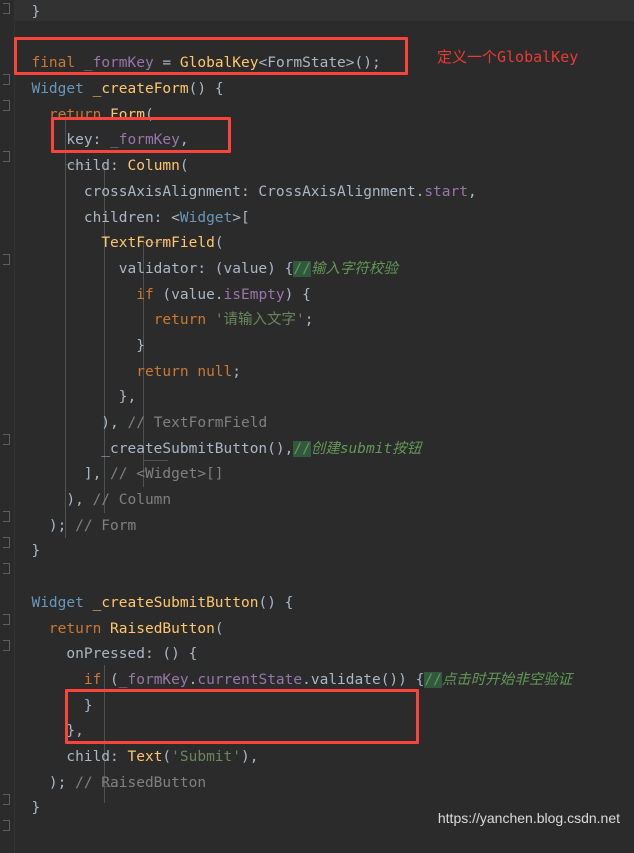 This screenshot has height=853, width=634. Describe the element at coordinates (175, 602) in the screenshot. I see `code-token: _createSubmitButton` at that location.